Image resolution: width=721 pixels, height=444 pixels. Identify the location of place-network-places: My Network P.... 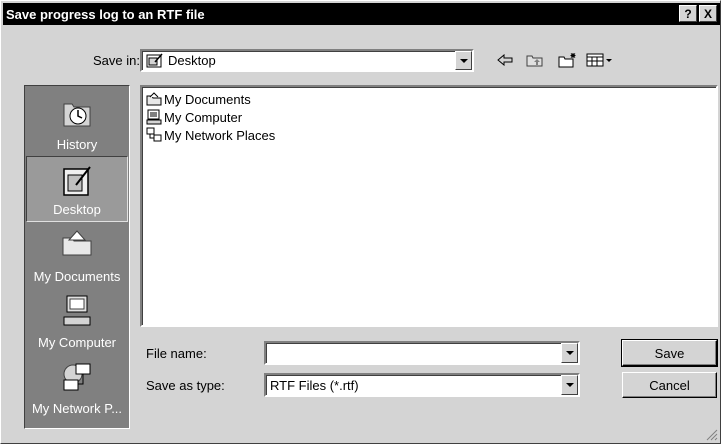
(77, 387).